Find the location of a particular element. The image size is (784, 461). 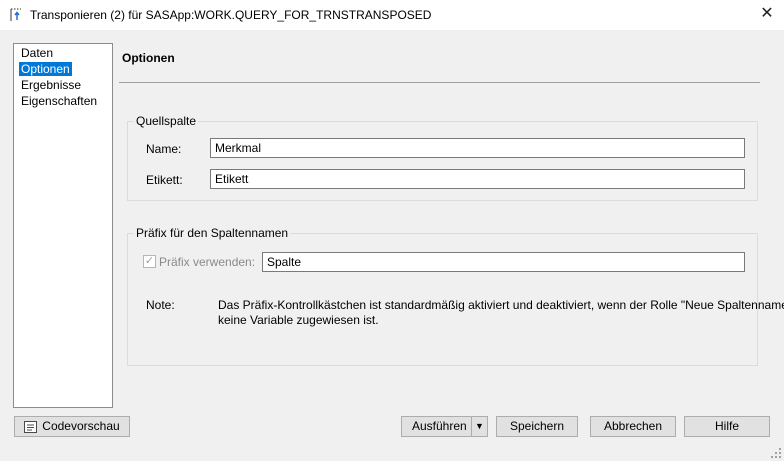

use-prefix-label: Präfix verwenden: is located at coordinates (207, 262).